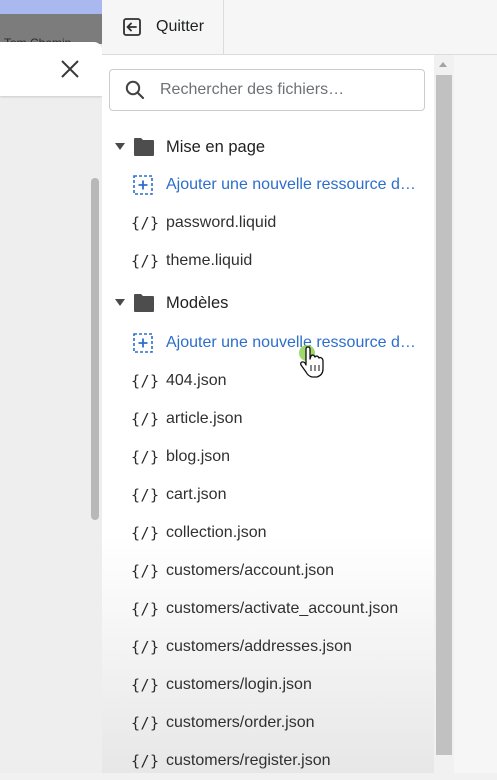  What do you see at coordinates (51, 69) in the screenshot?
I see `background-modal` at bounding box center [51, 69].